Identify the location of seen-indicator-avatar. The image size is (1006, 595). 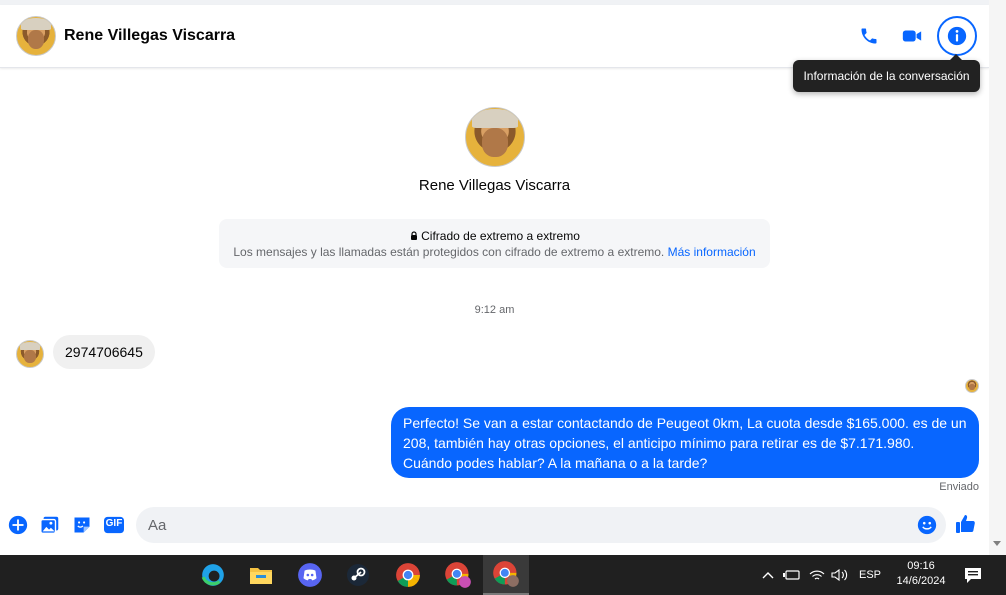
(972, 386).